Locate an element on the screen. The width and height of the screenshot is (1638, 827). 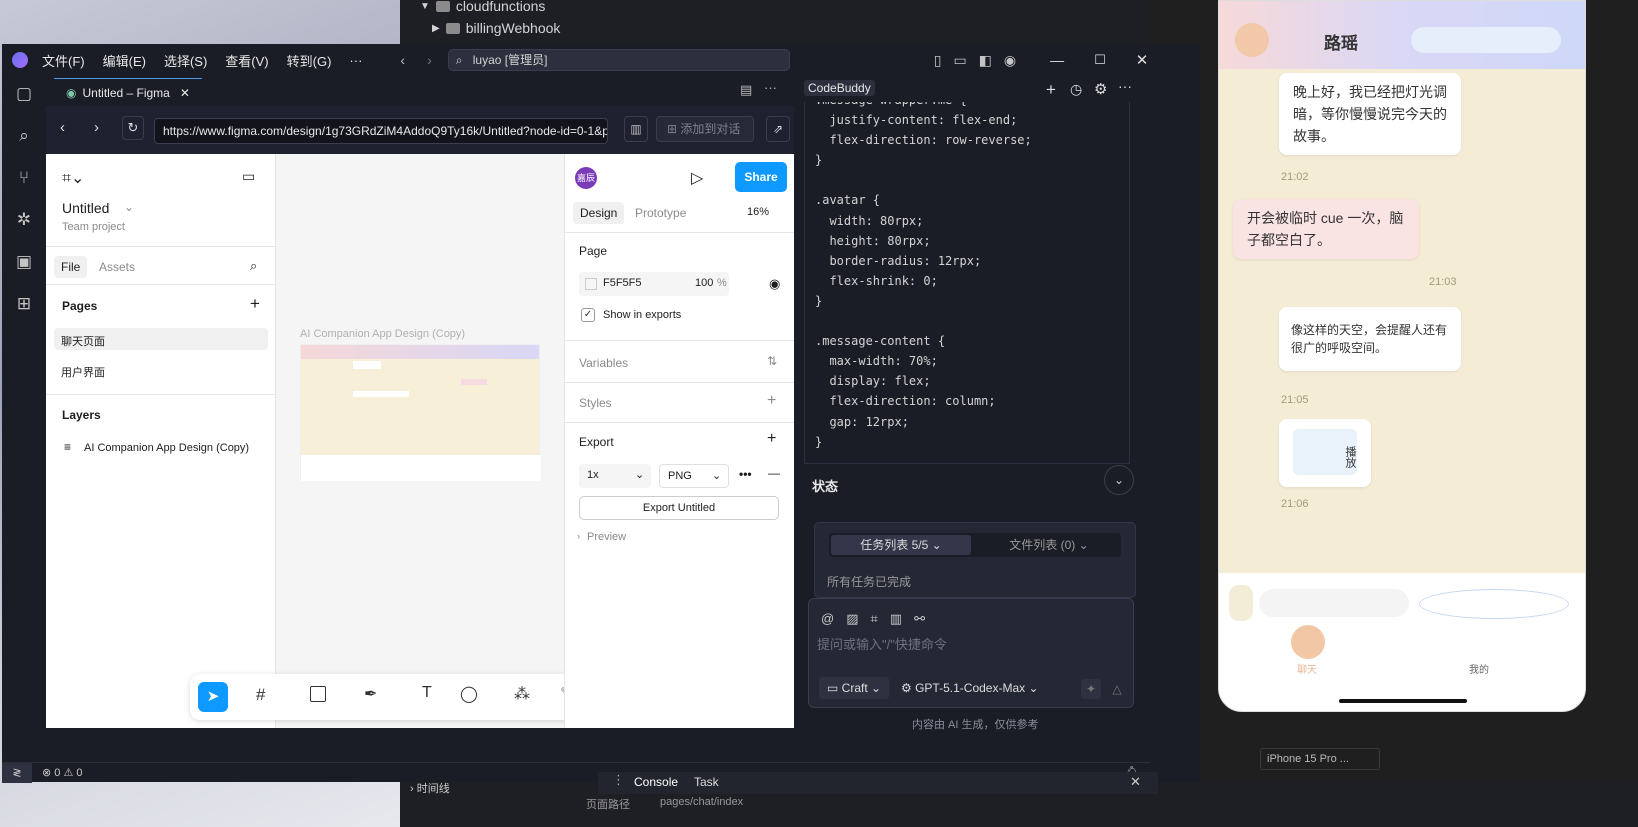
enhance-icon: ✦ is located at coordinates (1091, 689).